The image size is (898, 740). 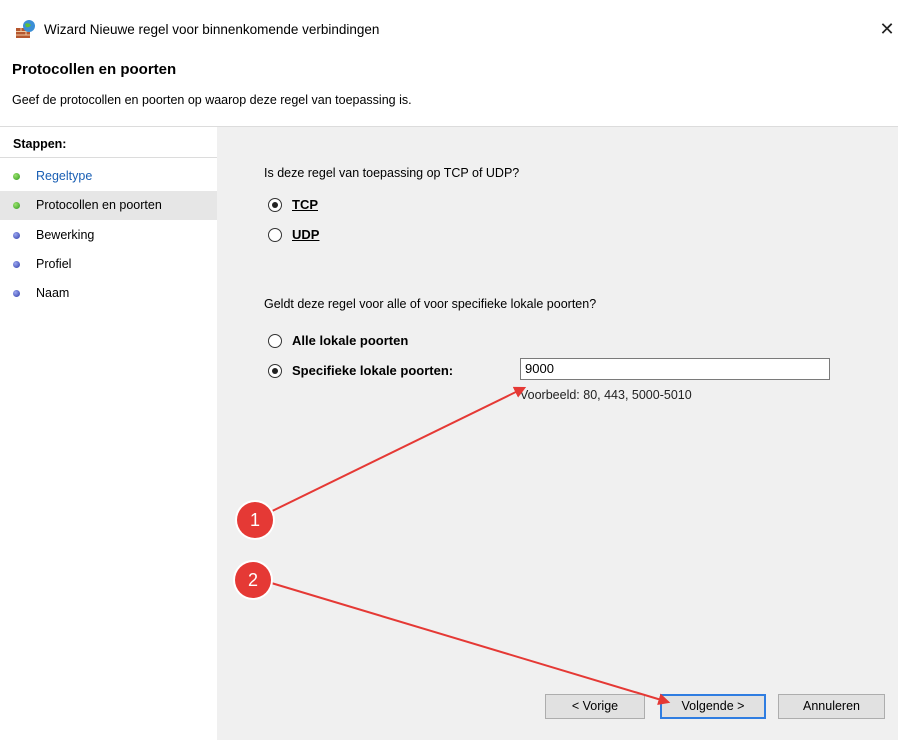 I want to click on annotation-badge-1: 1, so click(x=255, y=520).